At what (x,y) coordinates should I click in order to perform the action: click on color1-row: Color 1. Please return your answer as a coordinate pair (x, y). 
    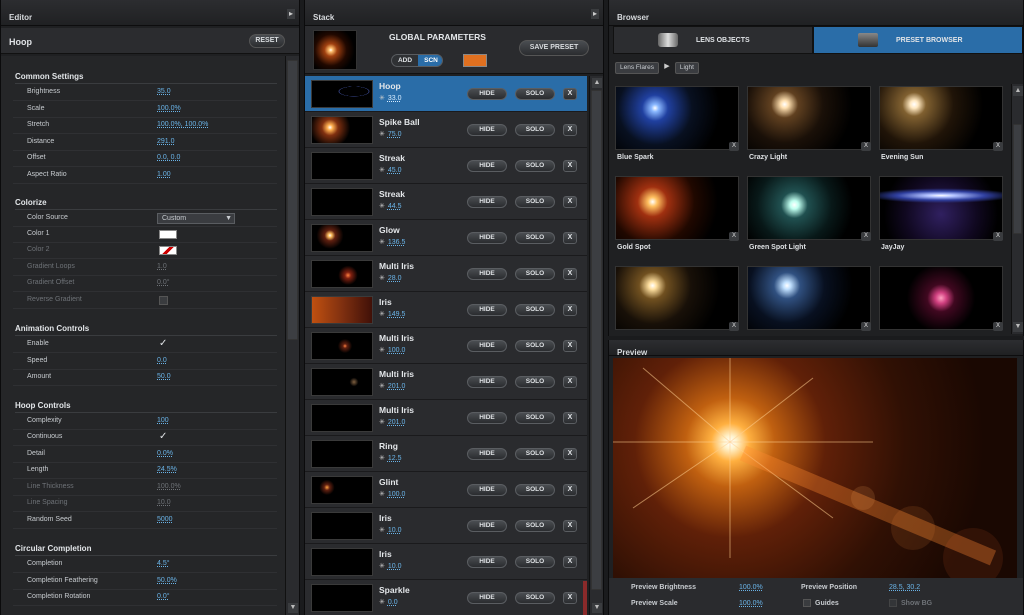
    Looking at the image, I should click on (145, 235).